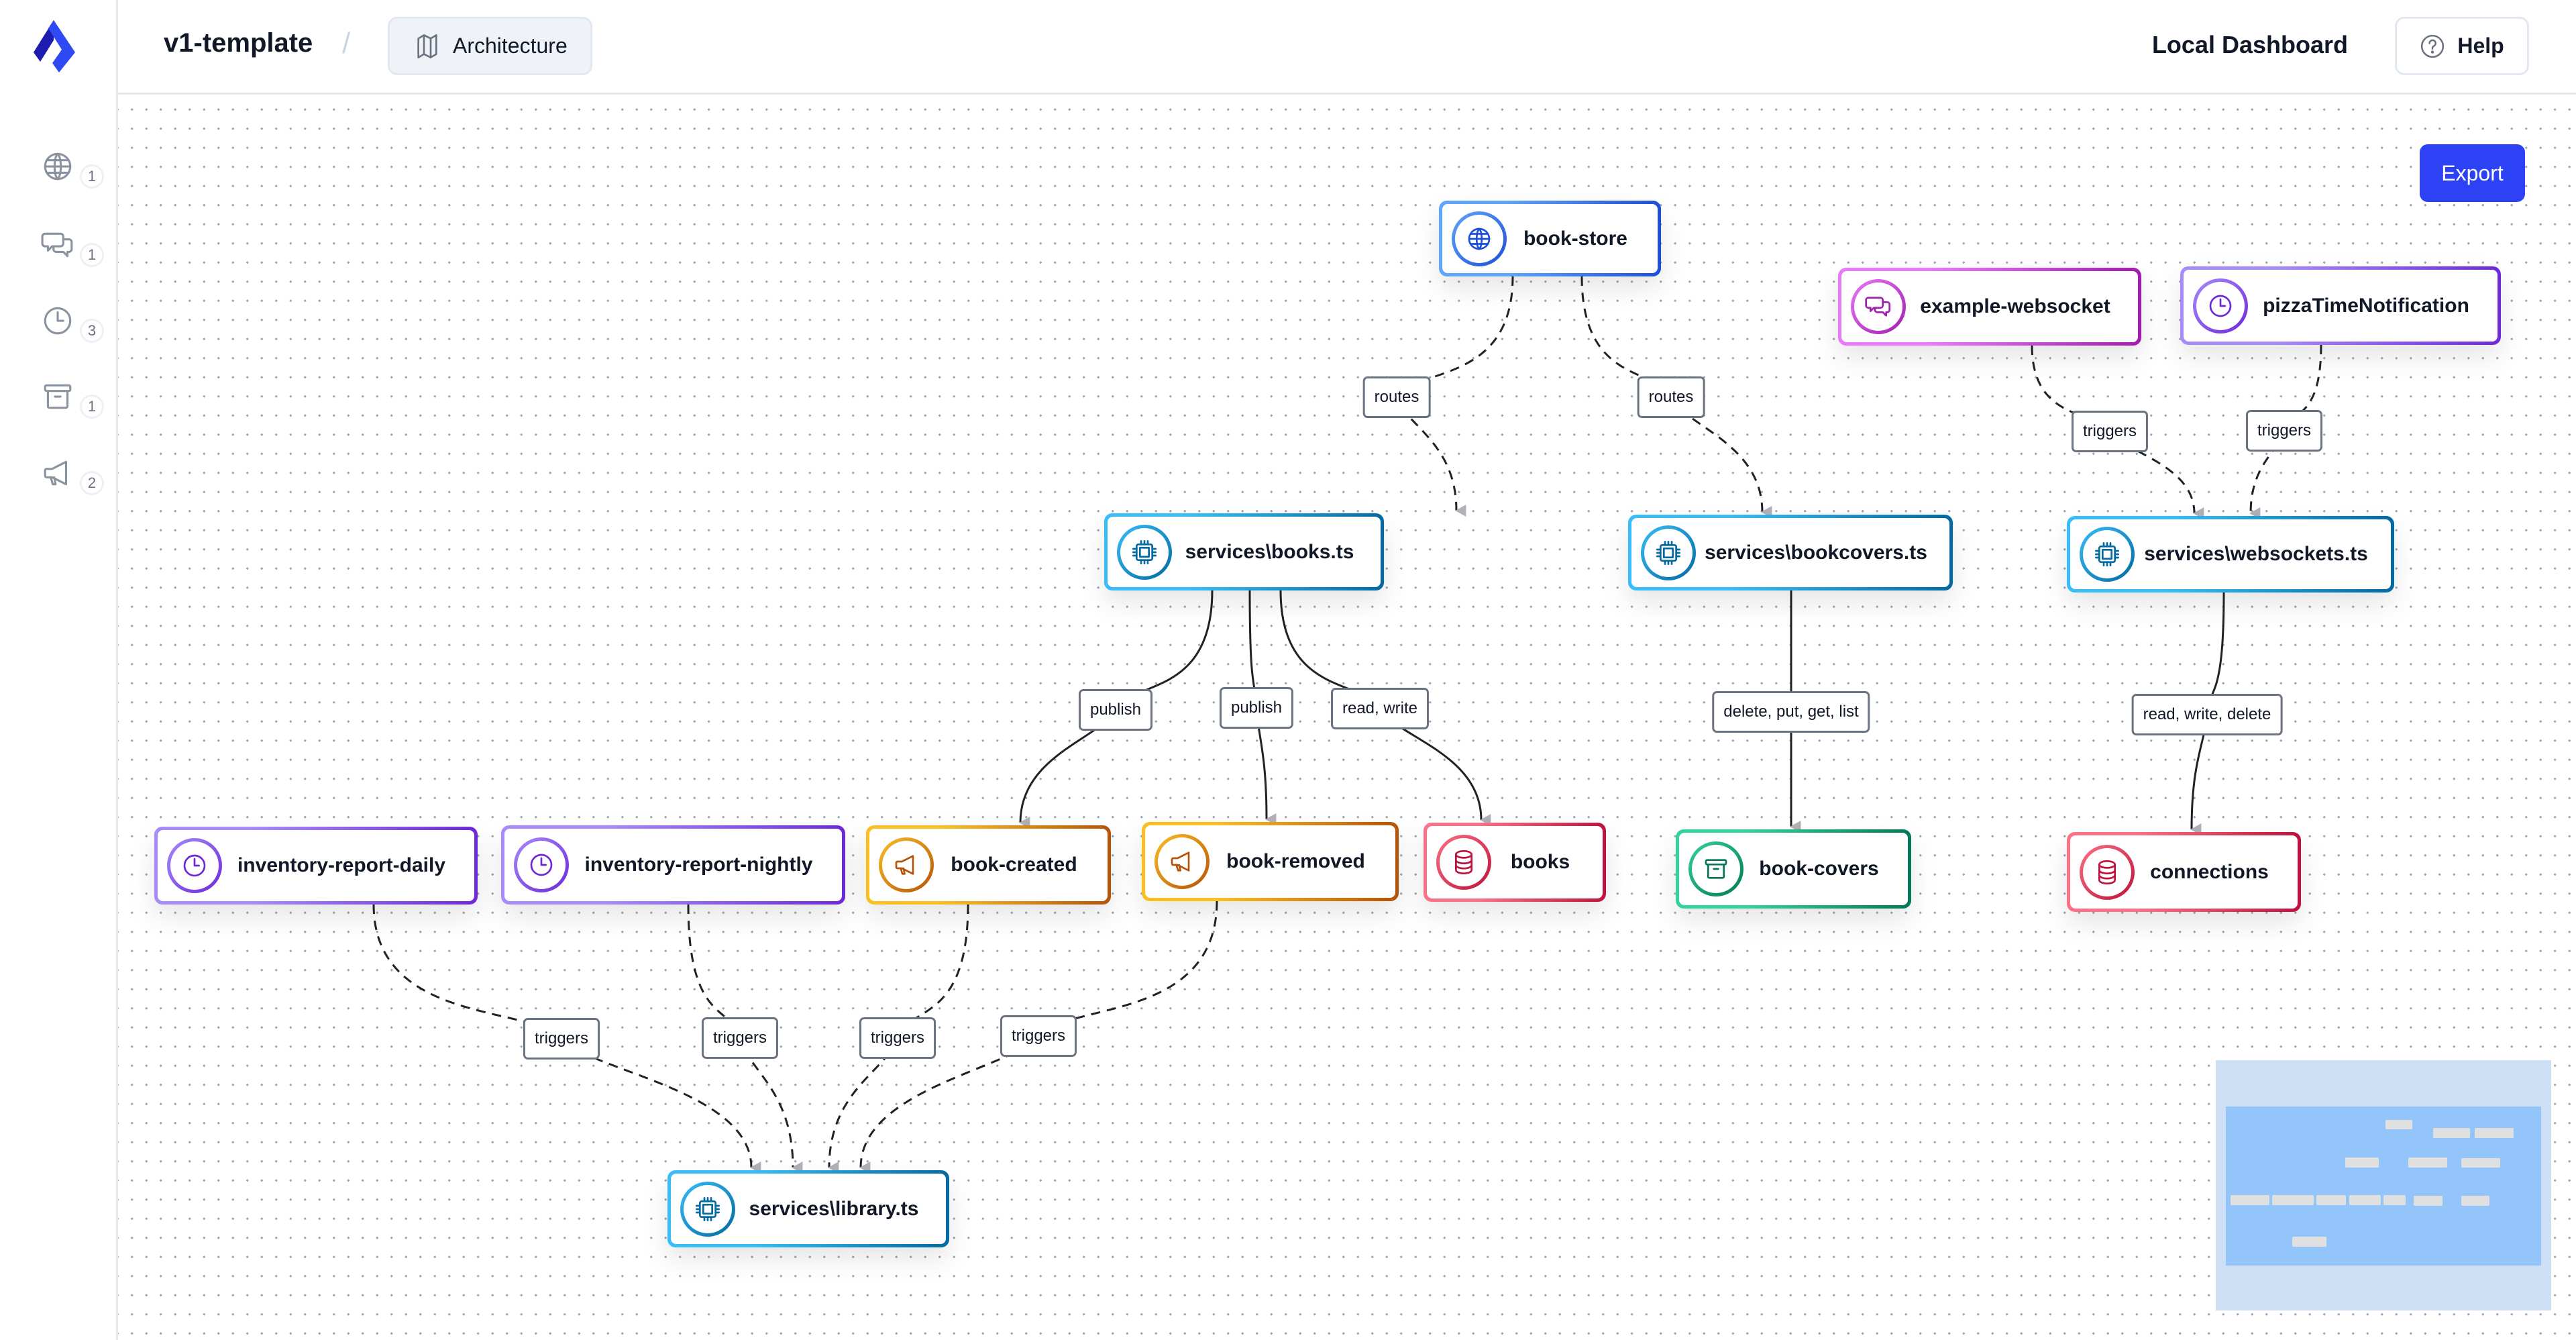 This screenshot has height=1340, width=2576. I want to click on node-body: inventory-report-daily, so click(316, 865).